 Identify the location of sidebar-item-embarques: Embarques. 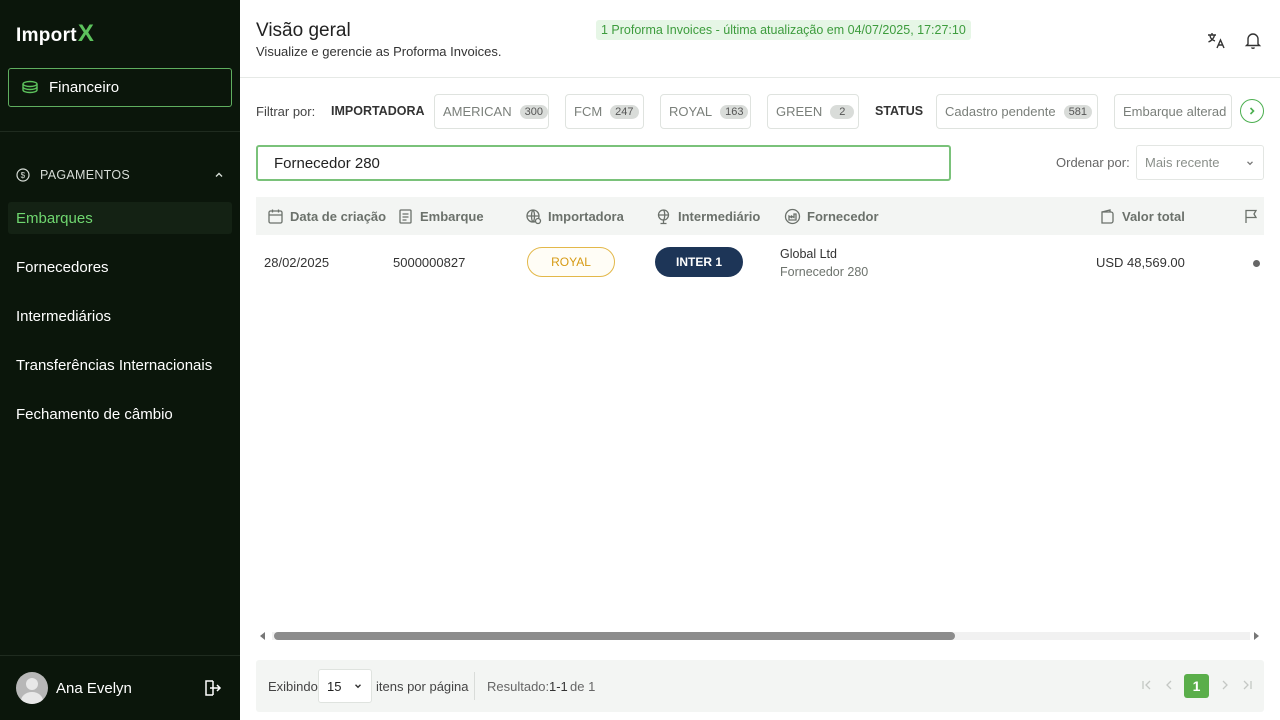
(120, 218).